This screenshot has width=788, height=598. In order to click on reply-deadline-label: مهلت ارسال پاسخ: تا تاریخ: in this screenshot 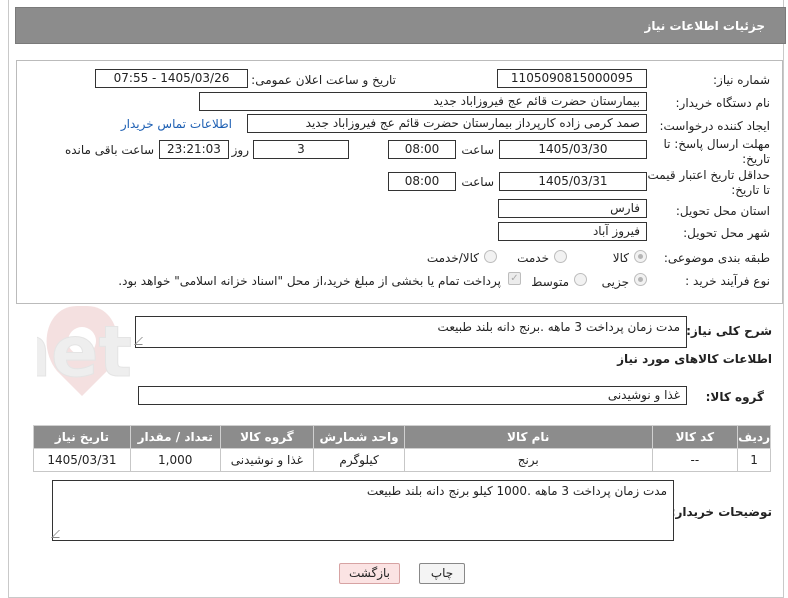, I will do `click(715, 152)`.